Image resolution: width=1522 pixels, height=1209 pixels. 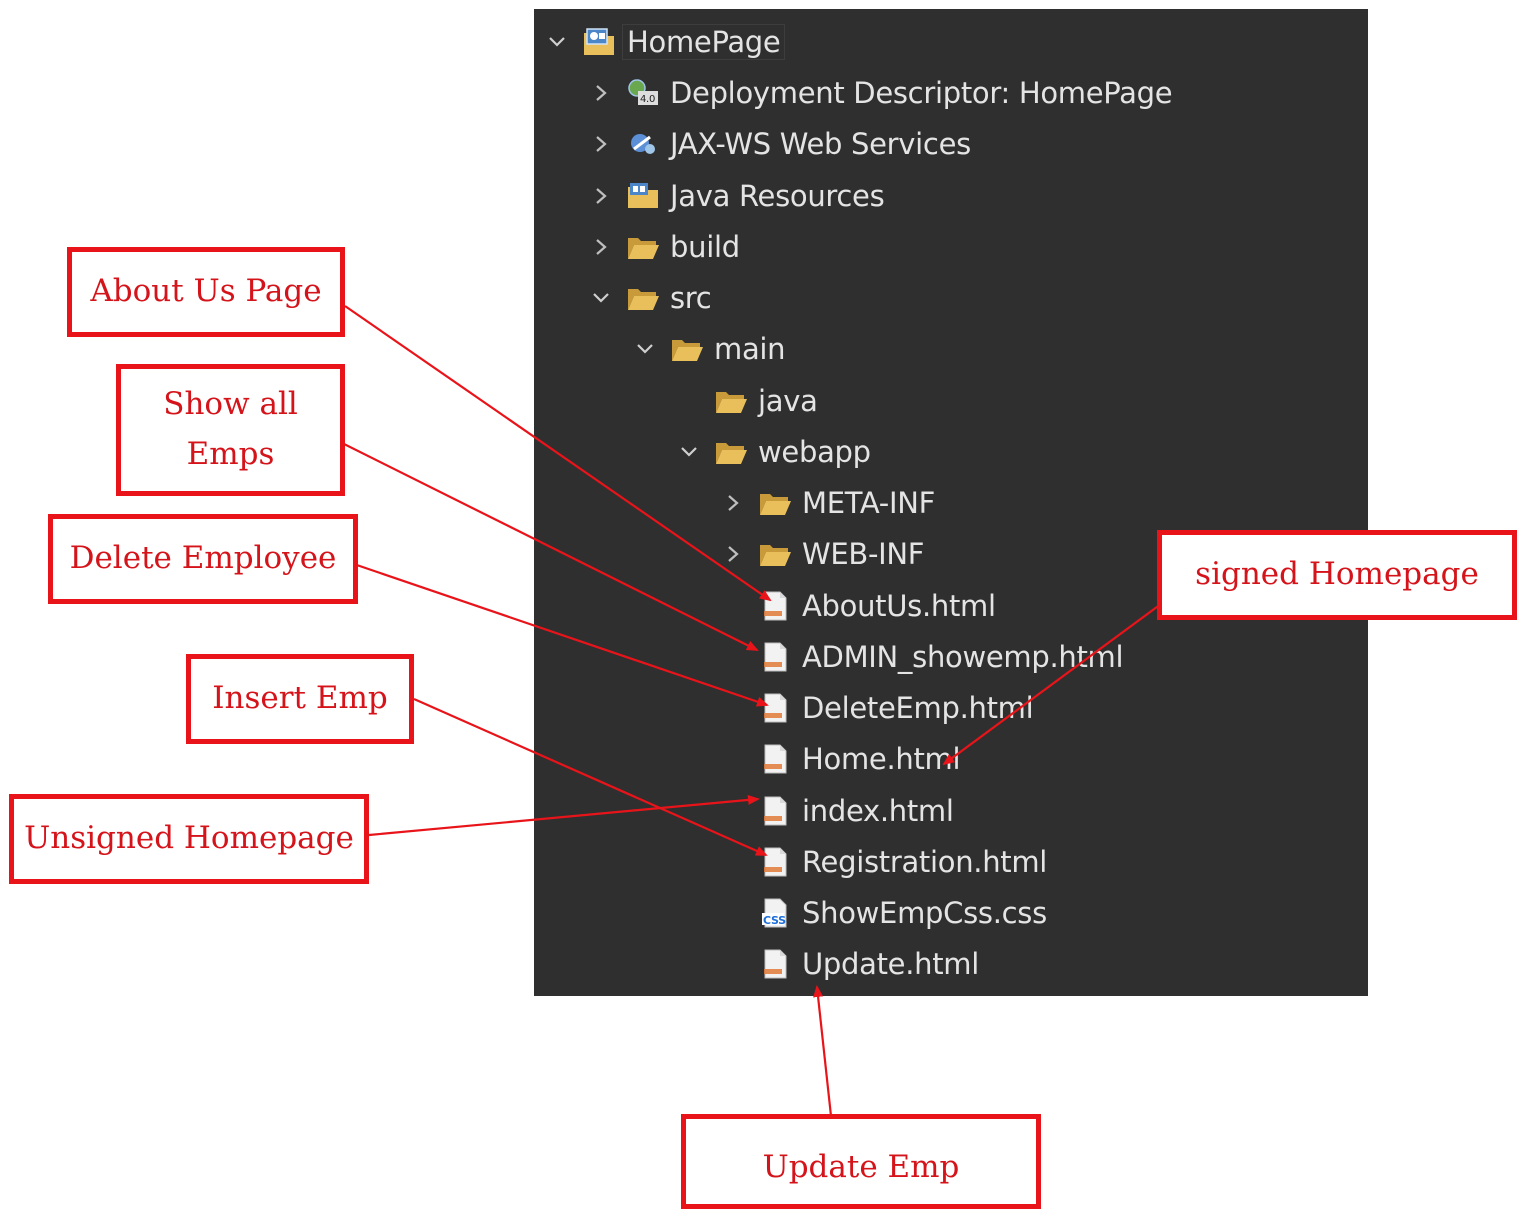 I want to click on callout-about-us: About Us Page, so click(x=206, y=292).